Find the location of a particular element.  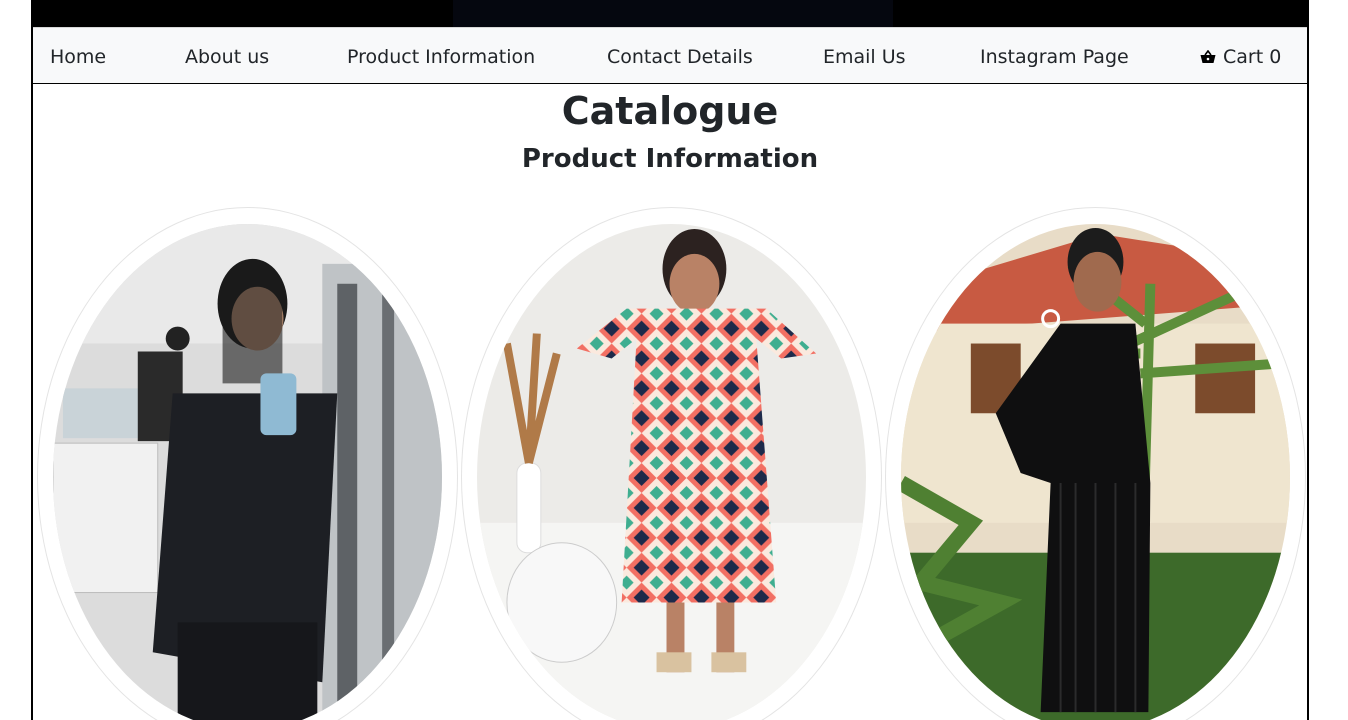

nav-about-link: About us is located at coordinates (227, 57).